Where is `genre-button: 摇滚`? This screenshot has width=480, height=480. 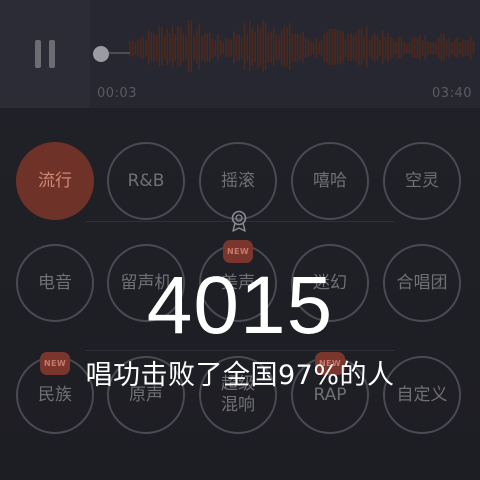
genre-button: 摇滚 is located at coordinates (238, 181).